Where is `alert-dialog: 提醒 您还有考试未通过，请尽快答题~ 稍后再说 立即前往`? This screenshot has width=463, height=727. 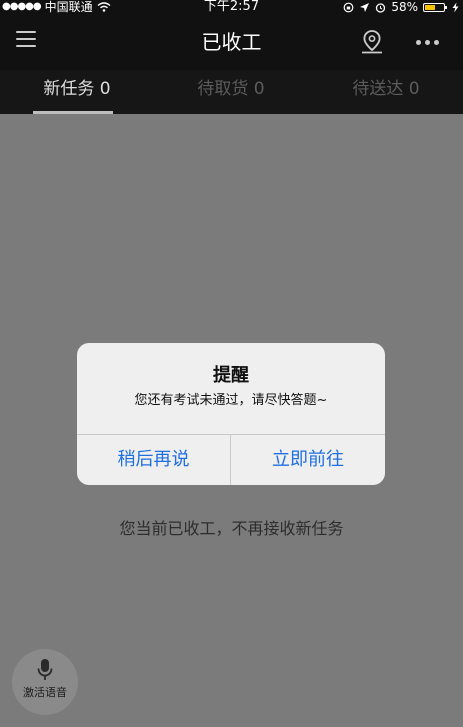
alert-dialog: 提醒 您还有考试未通过，请尽快答题~ 稍后再说 立即前往 is located at coordinates (231, 414).